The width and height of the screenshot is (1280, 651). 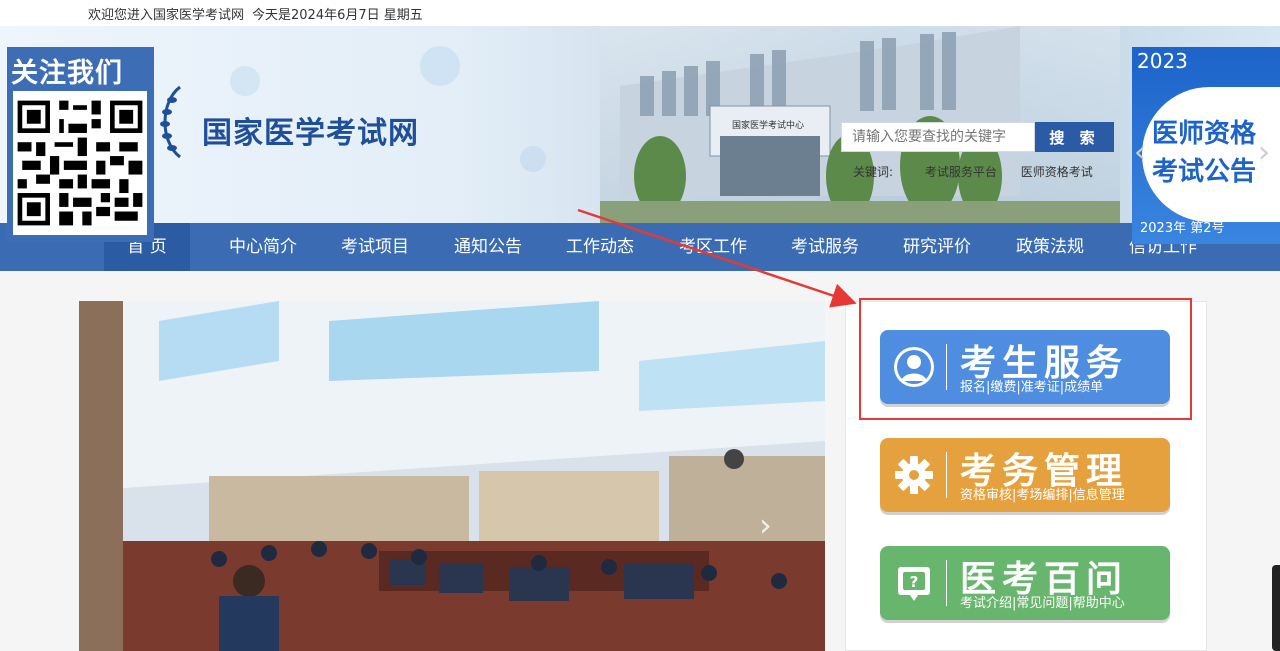 What do you see at coordinates (1042, 495) in the screenshot?
I see `card-subtitle: 资格审核|考场编排|信息管理` at bounding box center [1042, 495].